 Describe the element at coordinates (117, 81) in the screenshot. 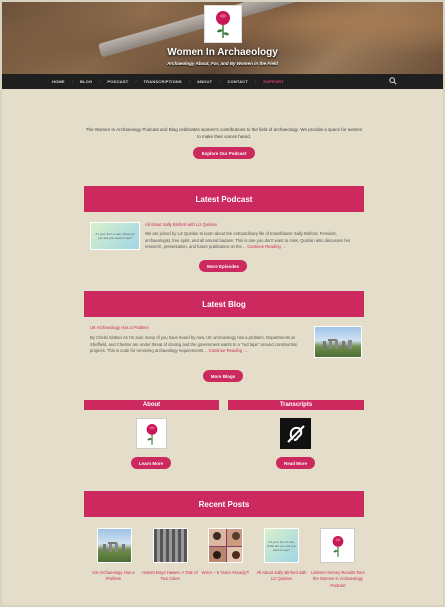

I see `nav-item-podcast: PODCAST` at that location.